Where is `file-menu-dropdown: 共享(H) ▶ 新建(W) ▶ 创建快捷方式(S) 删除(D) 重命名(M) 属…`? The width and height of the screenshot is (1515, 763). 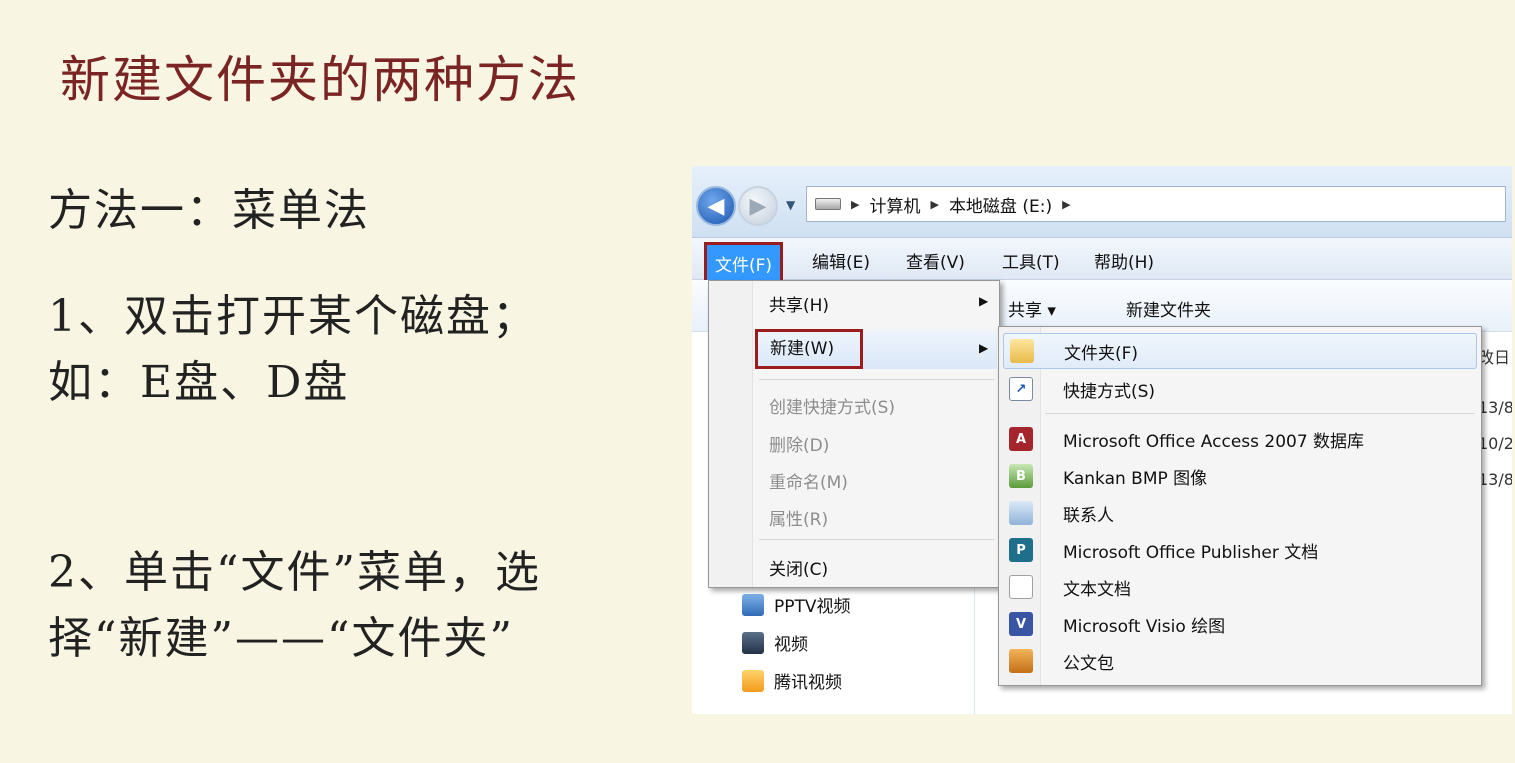 file-menu-dropdown: 共享(H) ▶ 新建(W) ▶ 创建快捷方式(S) 删除(D) 重命名(M) 属… is located at coordinates (854, 434).